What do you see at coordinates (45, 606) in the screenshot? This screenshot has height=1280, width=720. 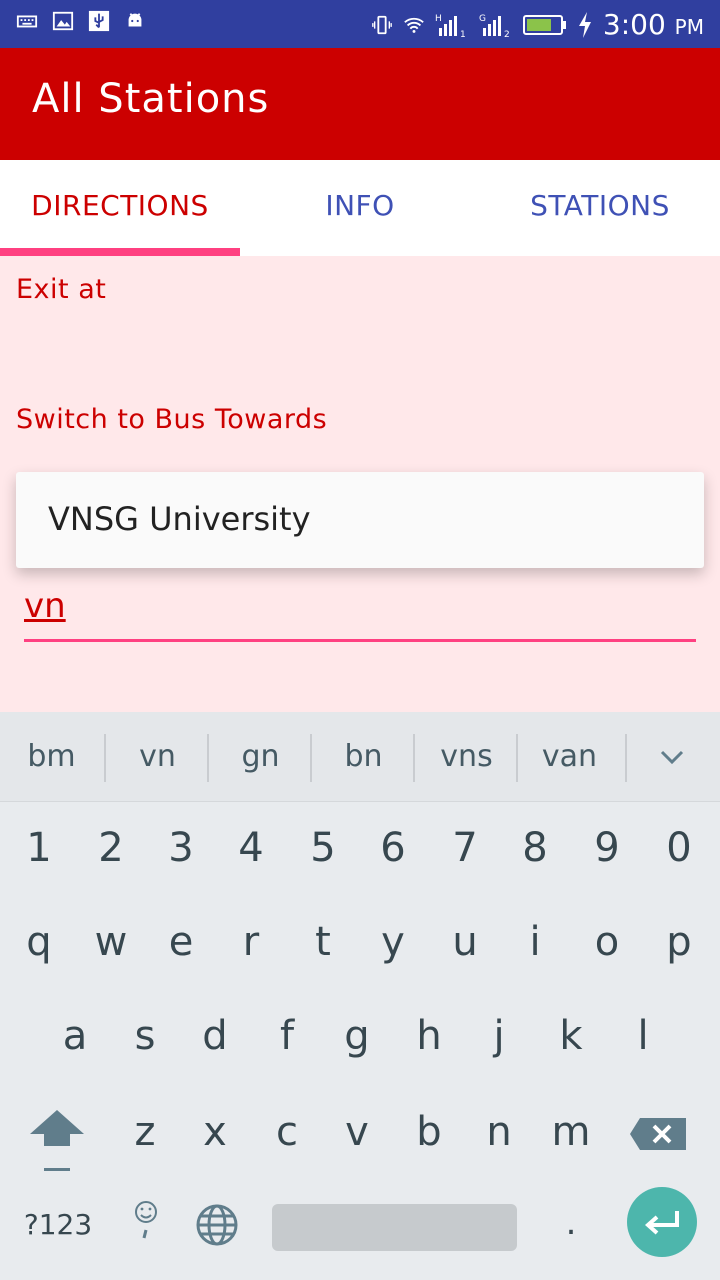 I see `input-value: vn` at bounding box center [45, 606].